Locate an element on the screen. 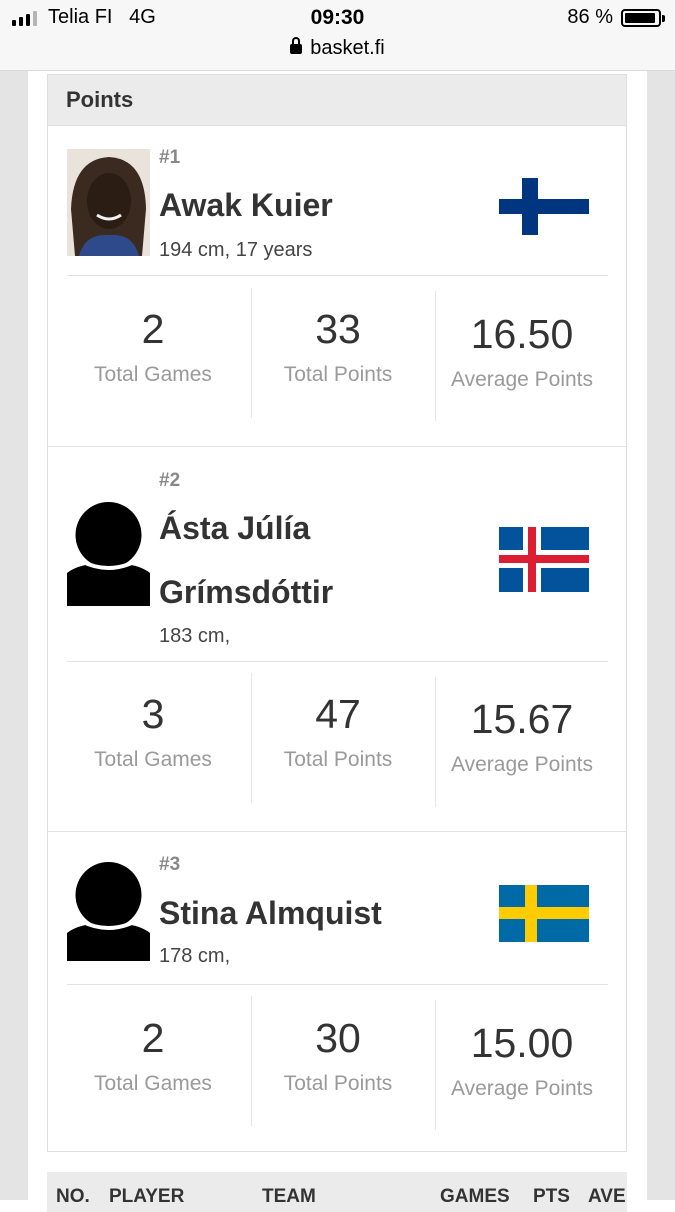 The image size is (675, 1212). stat-average-points: 15.67 Average Points is located at coordinates (522, 737).